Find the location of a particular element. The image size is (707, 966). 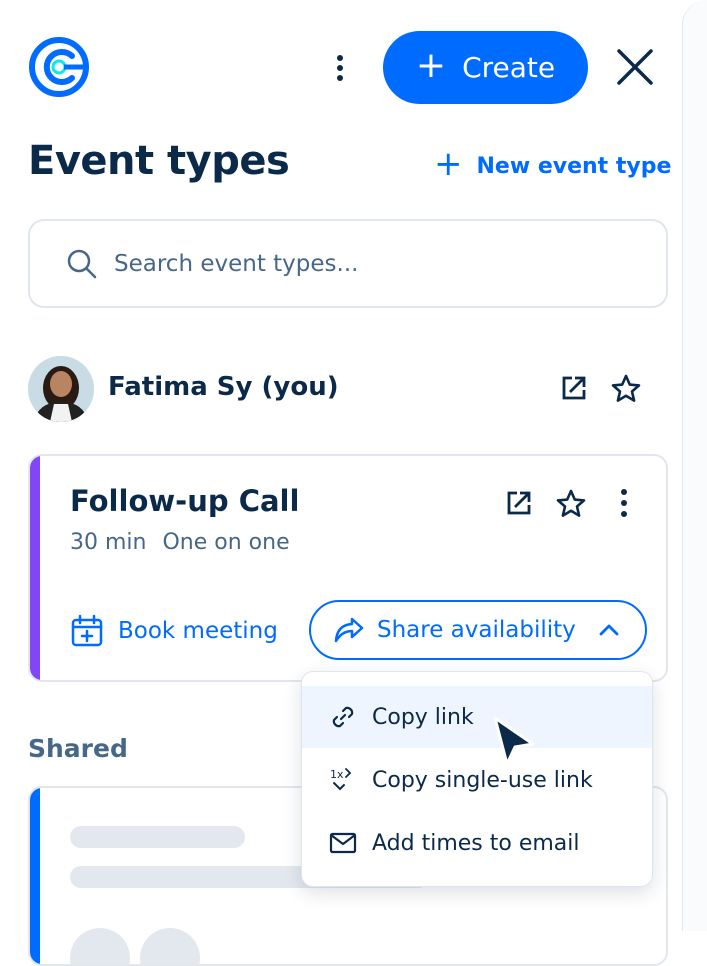

event-kind: One on one is located at coordinates (226, 542).